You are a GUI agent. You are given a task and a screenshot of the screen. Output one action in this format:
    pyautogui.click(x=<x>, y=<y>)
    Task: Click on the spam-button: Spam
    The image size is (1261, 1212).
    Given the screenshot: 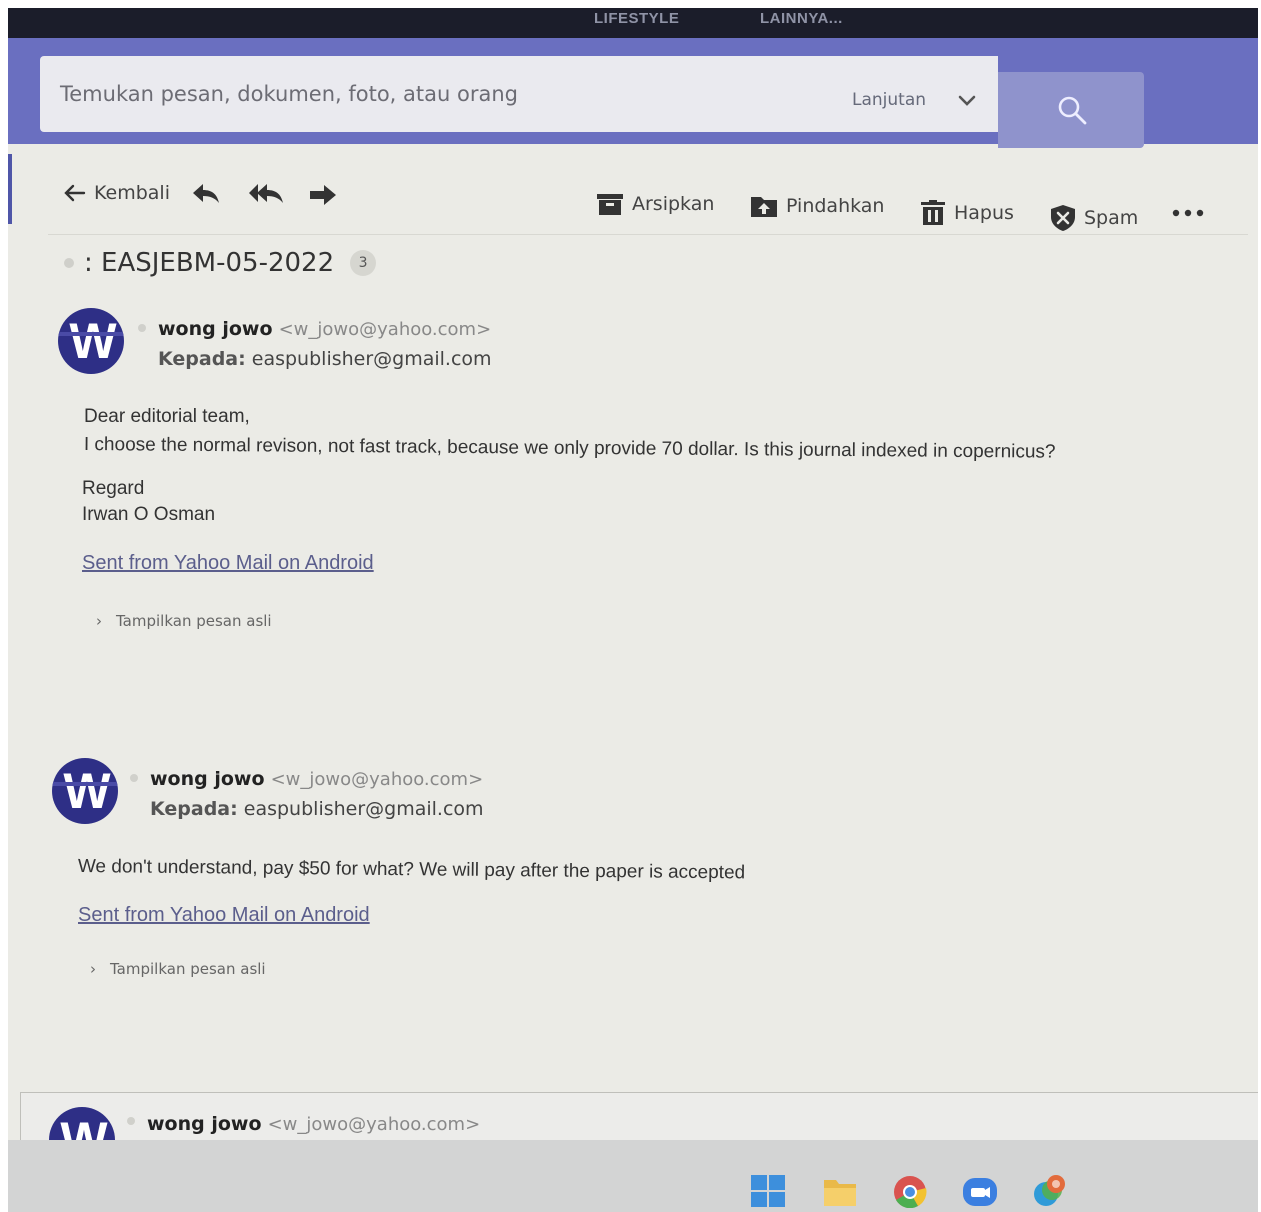 What is the action you would take?
    pyautogui.click(x=1094, y=218)
    